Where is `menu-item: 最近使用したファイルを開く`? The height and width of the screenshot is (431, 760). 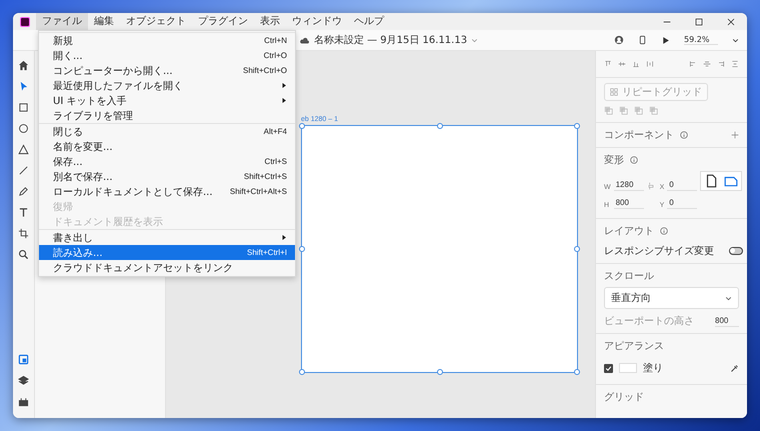
menu-item: 最近使用したファイルを開く is located at coordinates (167, 85).